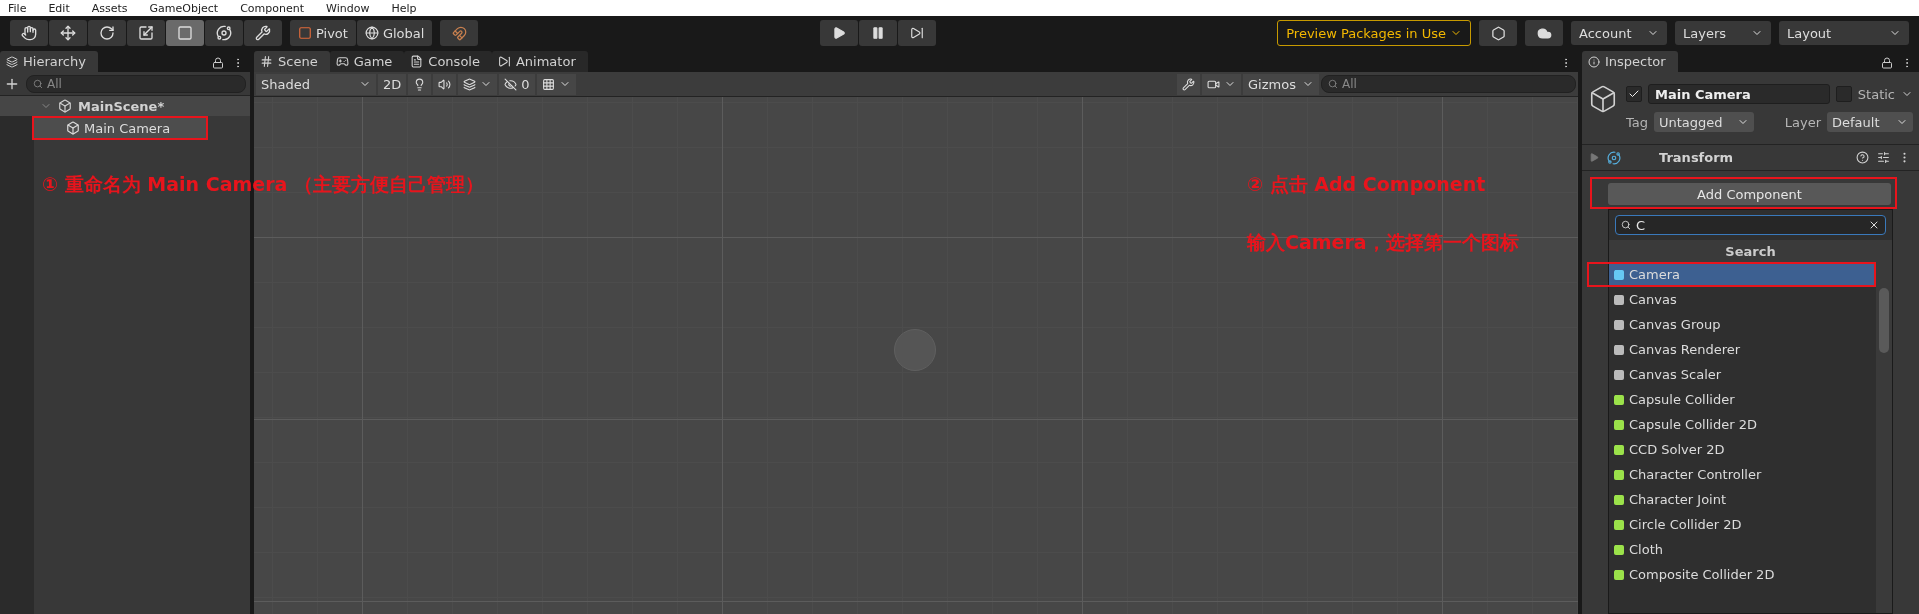 This screenshot has height=614, width=1919. Describe the element at coordinates (59, 8) in the screenshot. I see `menu-item: Edit` at that location.